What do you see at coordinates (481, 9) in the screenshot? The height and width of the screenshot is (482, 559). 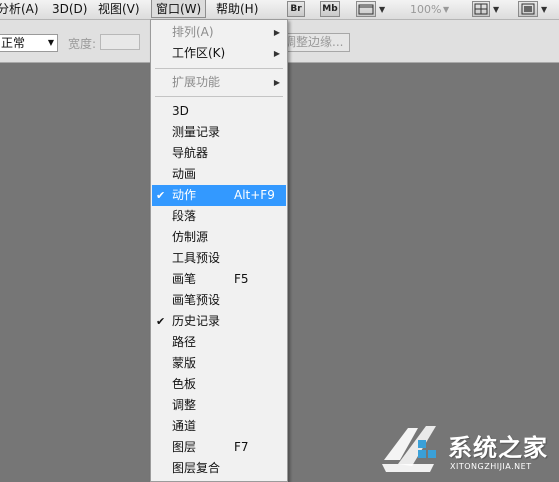 I see `arrange-documents-icon` at bounding box center [481, 9].